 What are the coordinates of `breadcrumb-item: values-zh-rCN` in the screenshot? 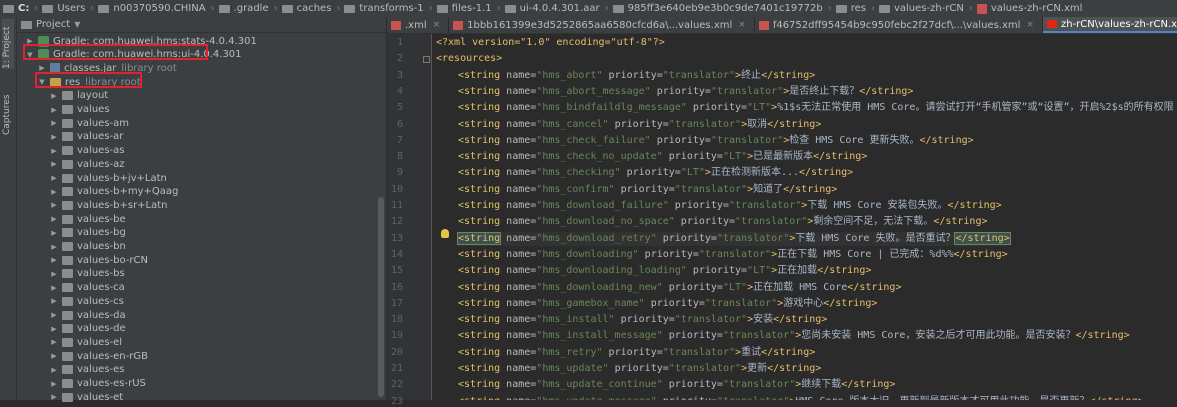 It's located at (922, 8).